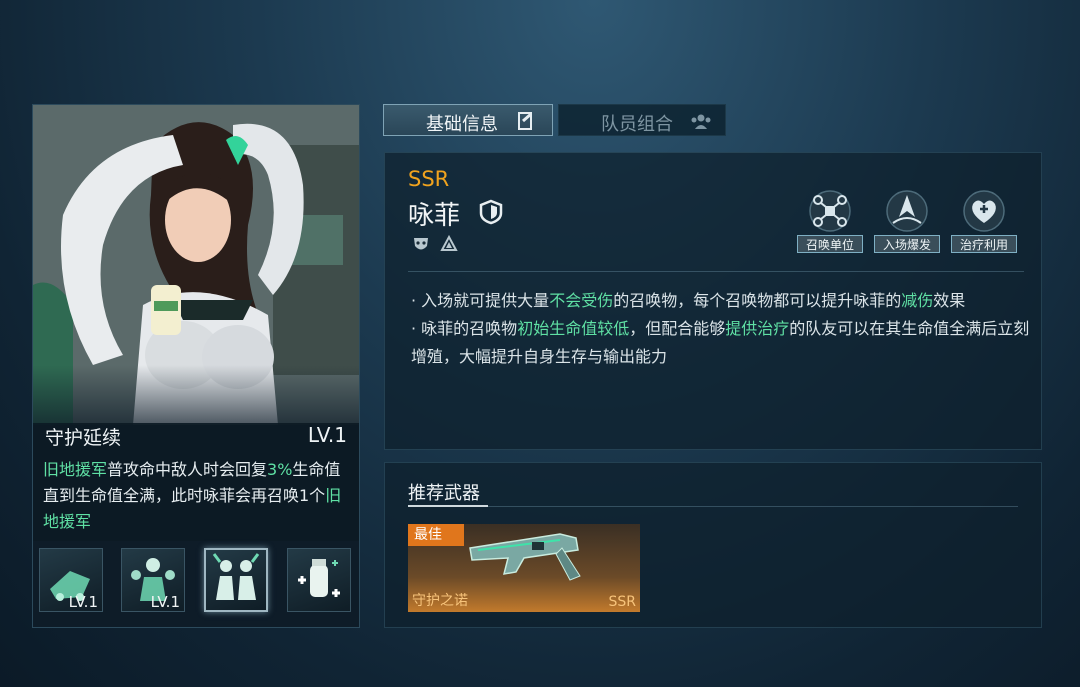  What do you see at coordinates (917, 300) in the screenshot?
I see `desc-segment: 减伤` at bounding box center [917, 300].